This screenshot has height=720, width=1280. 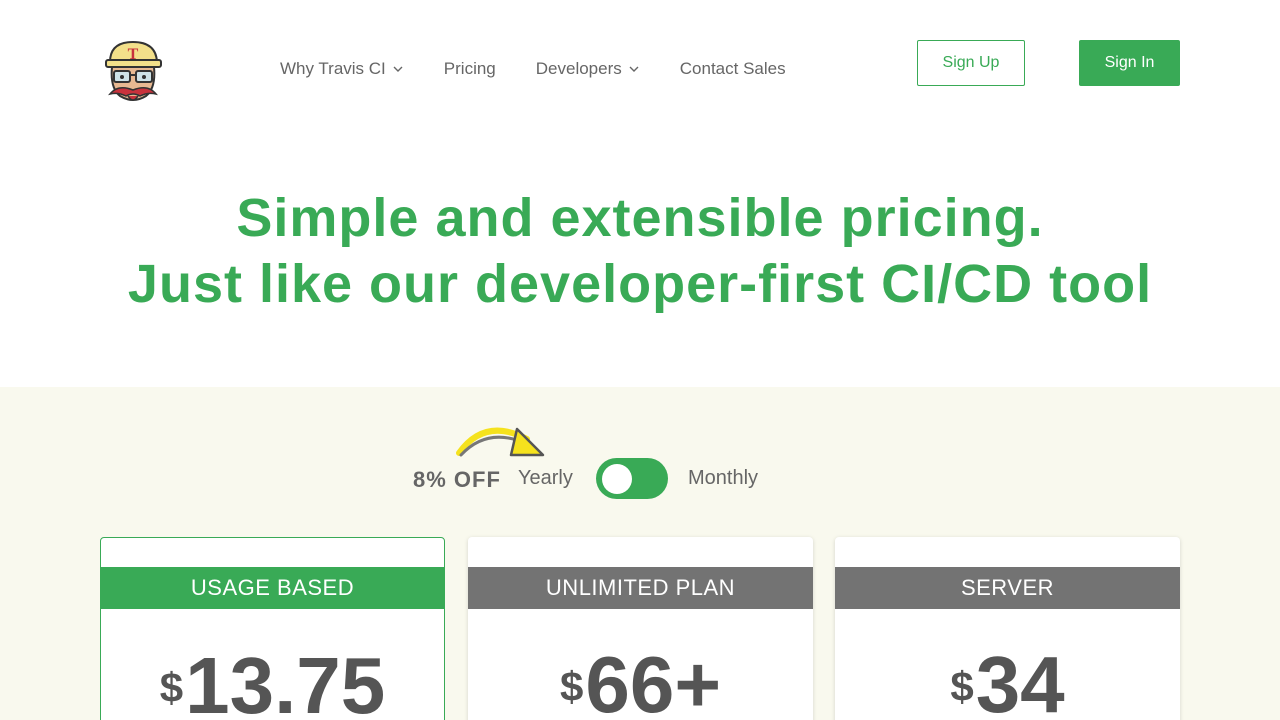 I want to click on billing-toggle-switch, so click(x=632, y=478).